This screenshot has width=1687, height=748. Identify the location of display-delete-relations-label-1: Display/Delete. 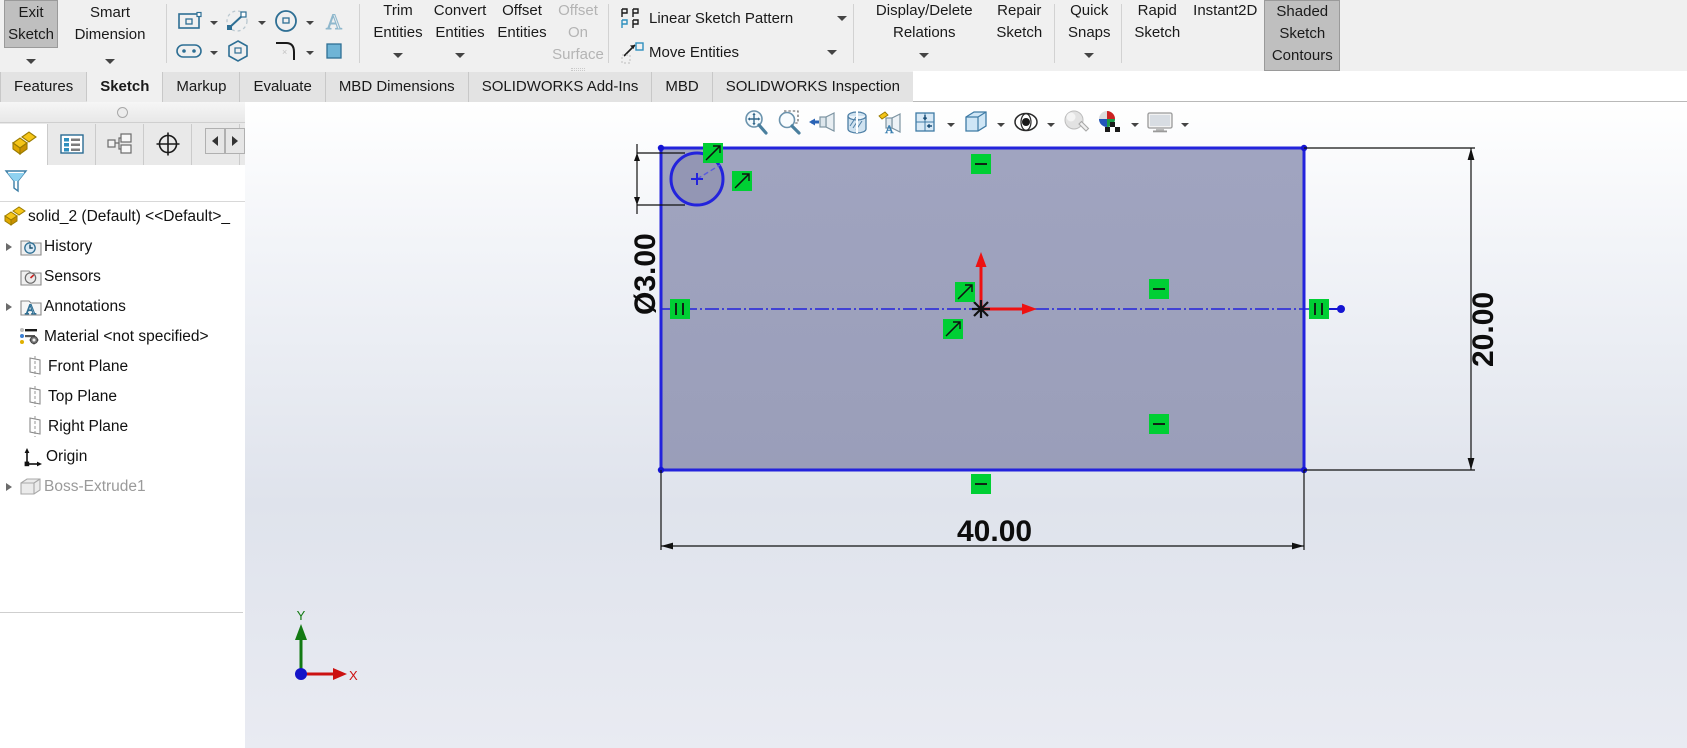
(924, 10).